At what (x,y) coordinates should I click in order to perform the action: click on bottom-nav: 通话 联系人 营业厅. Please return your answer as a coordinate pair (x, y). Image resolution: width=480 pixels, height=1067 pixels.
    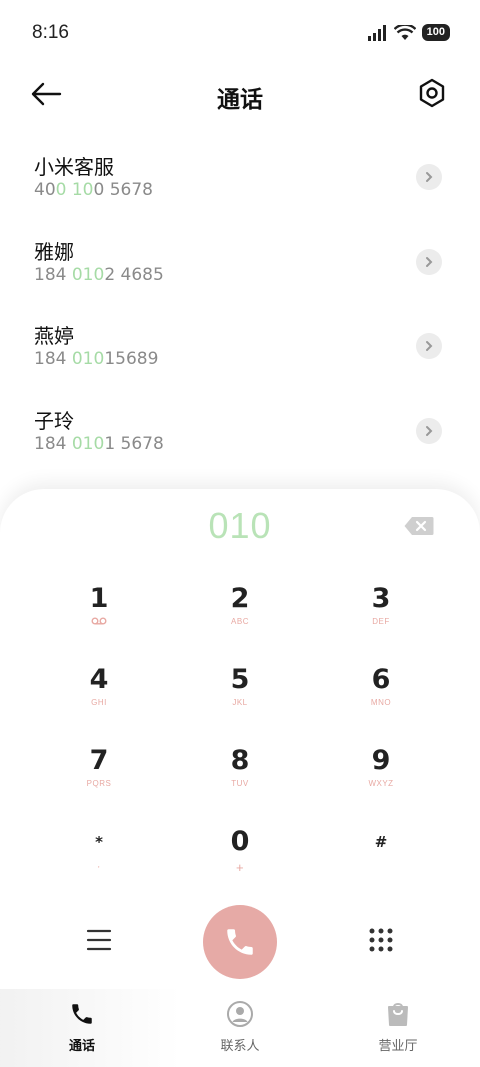
    Looking at the image, I should click on (240, 1028).